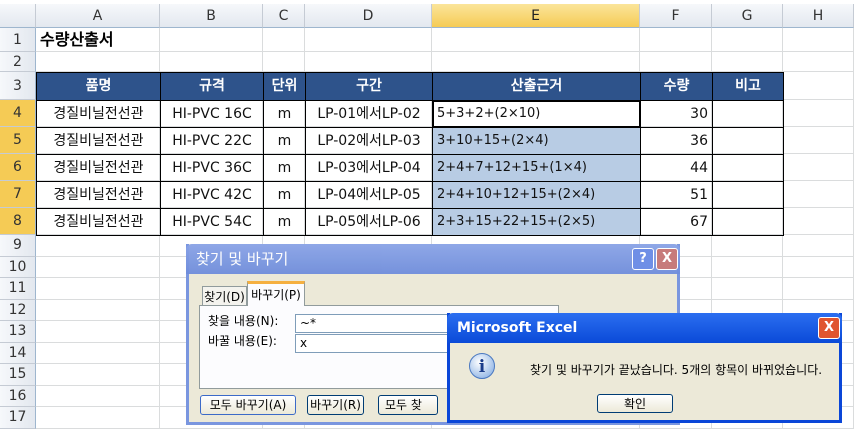  Describe the element at coordinates (369, 141) in the screenshot. I see `table-cell: LP-02에서LP-03` at that location.